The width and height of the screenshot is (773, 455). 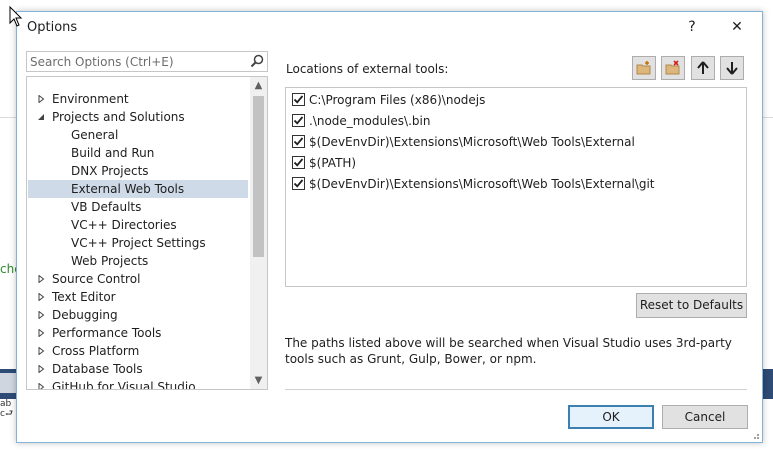 I want to click on new-folder-icon, so click(x=643, y=68).